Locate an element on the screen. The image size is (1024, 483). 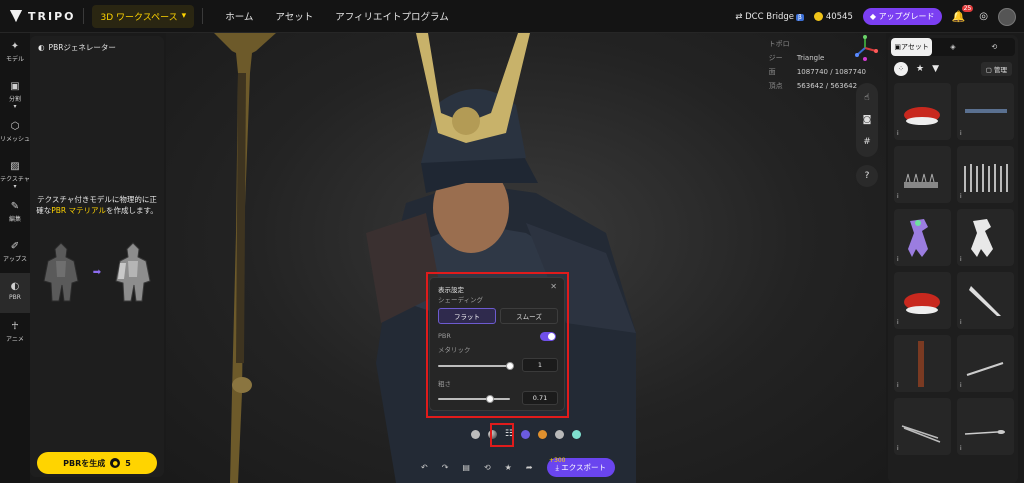
nav-texture: ▨ テクスチャ ▾ is located at coordinates (15, 173).